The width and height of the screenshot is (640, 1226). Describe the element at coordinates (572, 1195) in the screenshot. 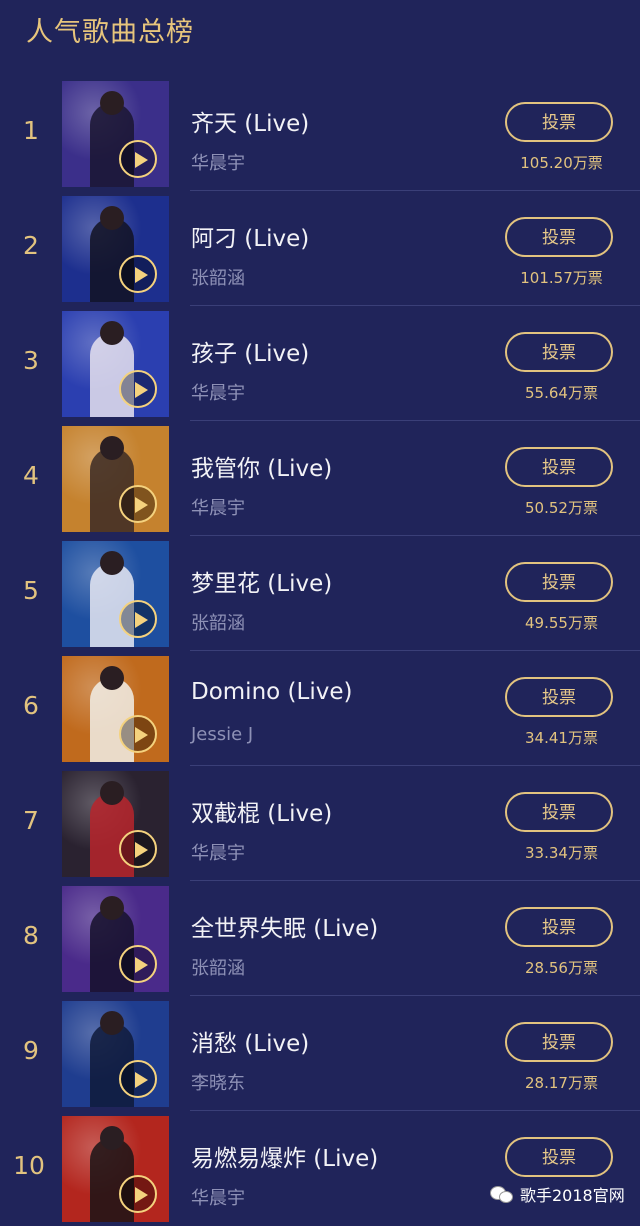

I see `watermark-text: 歌手2018官网` at that location.